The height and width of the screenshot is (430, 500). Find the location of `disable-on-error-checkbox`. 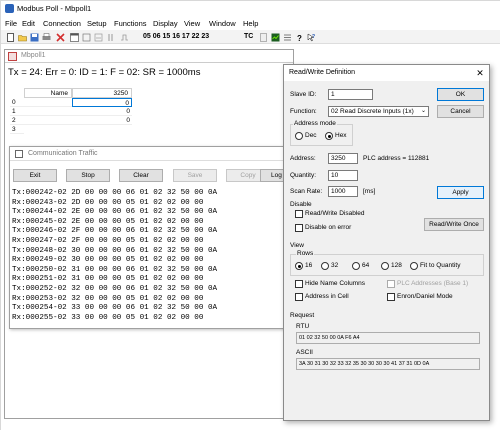

disable-on-error-checkbox is located at coordinates (299, 228).